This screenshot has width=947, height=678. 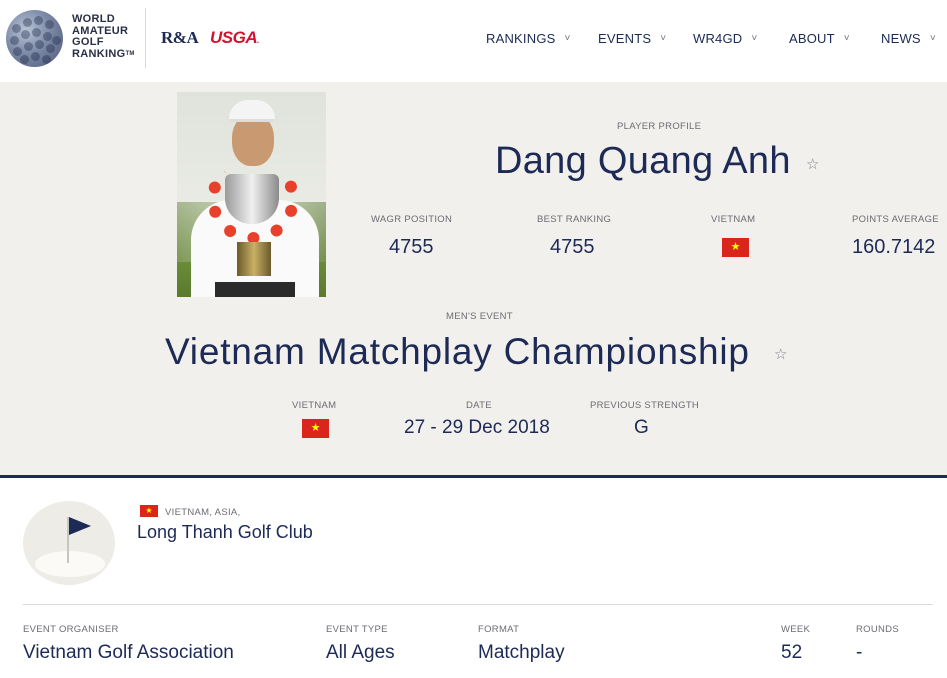 What do you see at coordinates (819, 38) in the screenshot?
I see `nav-about: ABOUT ˅` at bounding box center [819, 38].